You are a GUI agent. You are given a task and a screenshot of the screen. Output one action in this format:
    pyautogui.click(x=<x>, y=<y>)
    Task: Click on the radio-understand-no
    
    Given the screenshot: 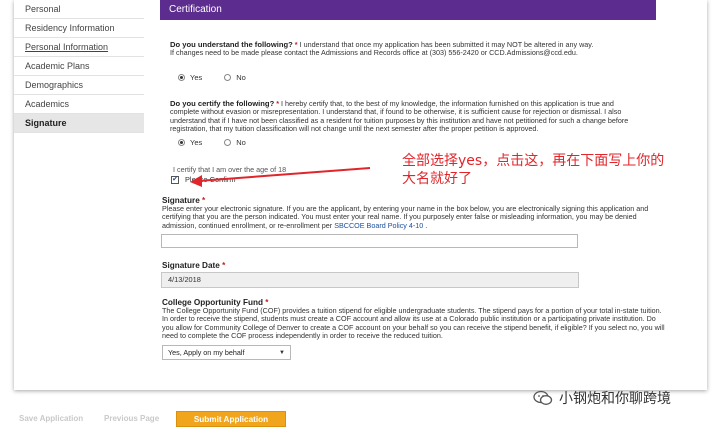 What is the action you would take?
    pyautogui.click(x=228, y=77)
    